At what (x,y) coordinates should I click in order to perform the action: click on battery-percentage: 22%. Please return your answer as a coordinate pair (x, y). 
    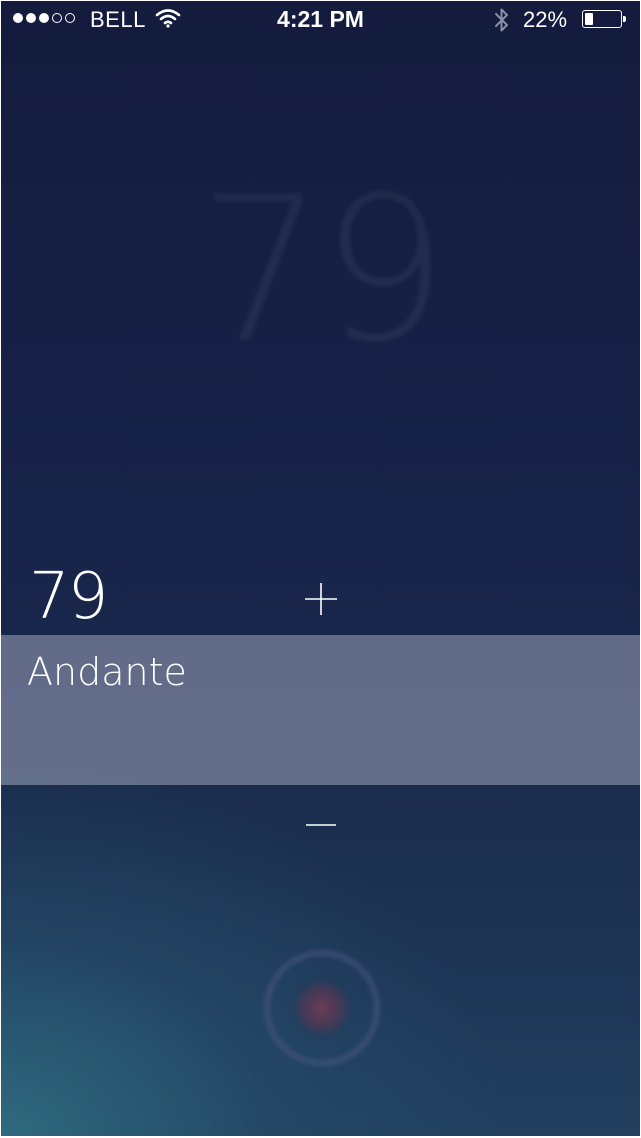
    Looking at the image, I should click on (545, 19).